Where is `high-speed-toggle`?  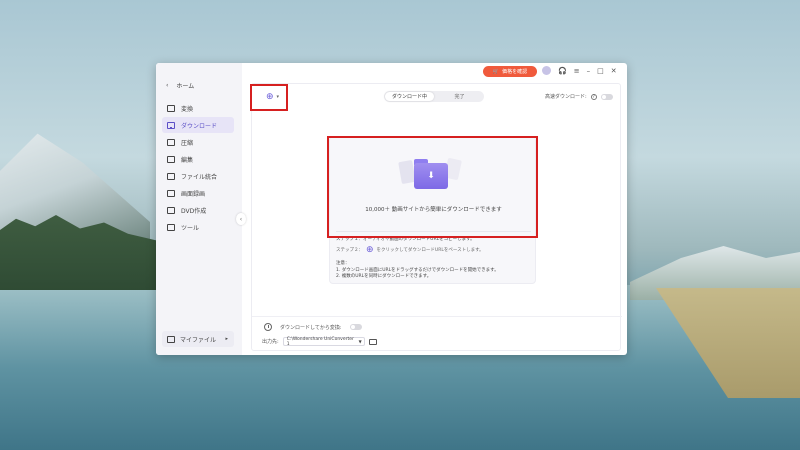 high-speed-toggle is located at coordinates (606, 96).